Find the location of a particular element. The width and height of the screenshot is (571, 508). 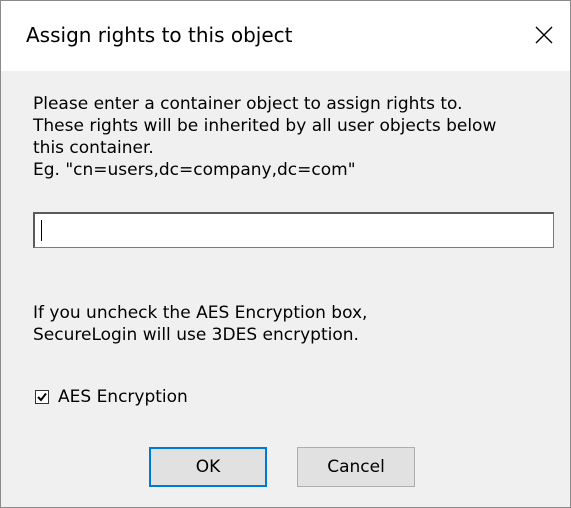

close-button is located at coordinates (544, 35).